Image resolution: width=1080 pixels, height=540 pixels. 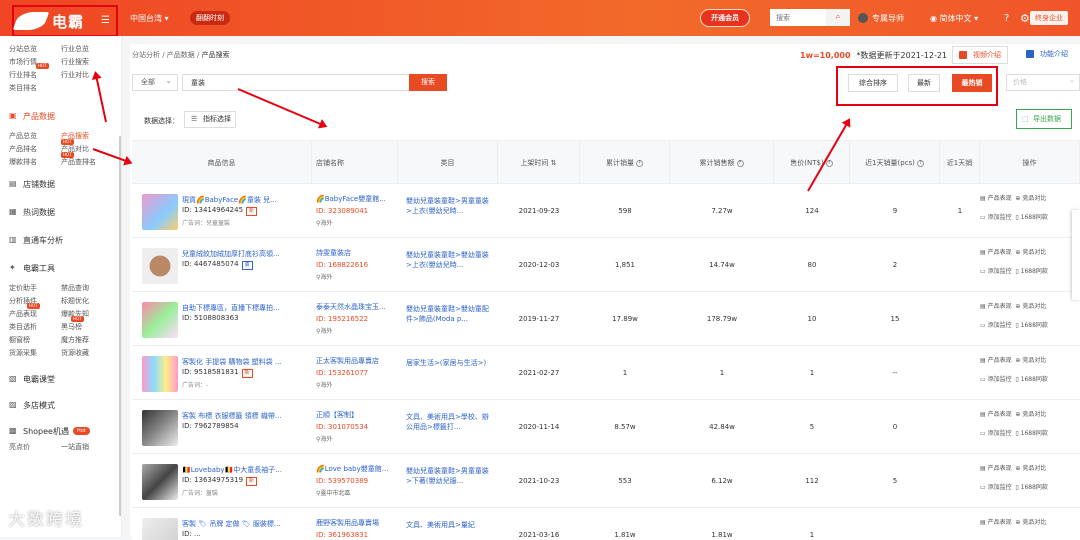 What do you see at coordinates (35, 447) in the screenshot?
I see `sidebar-item: 亮点价` at bounding box center [35, 447].